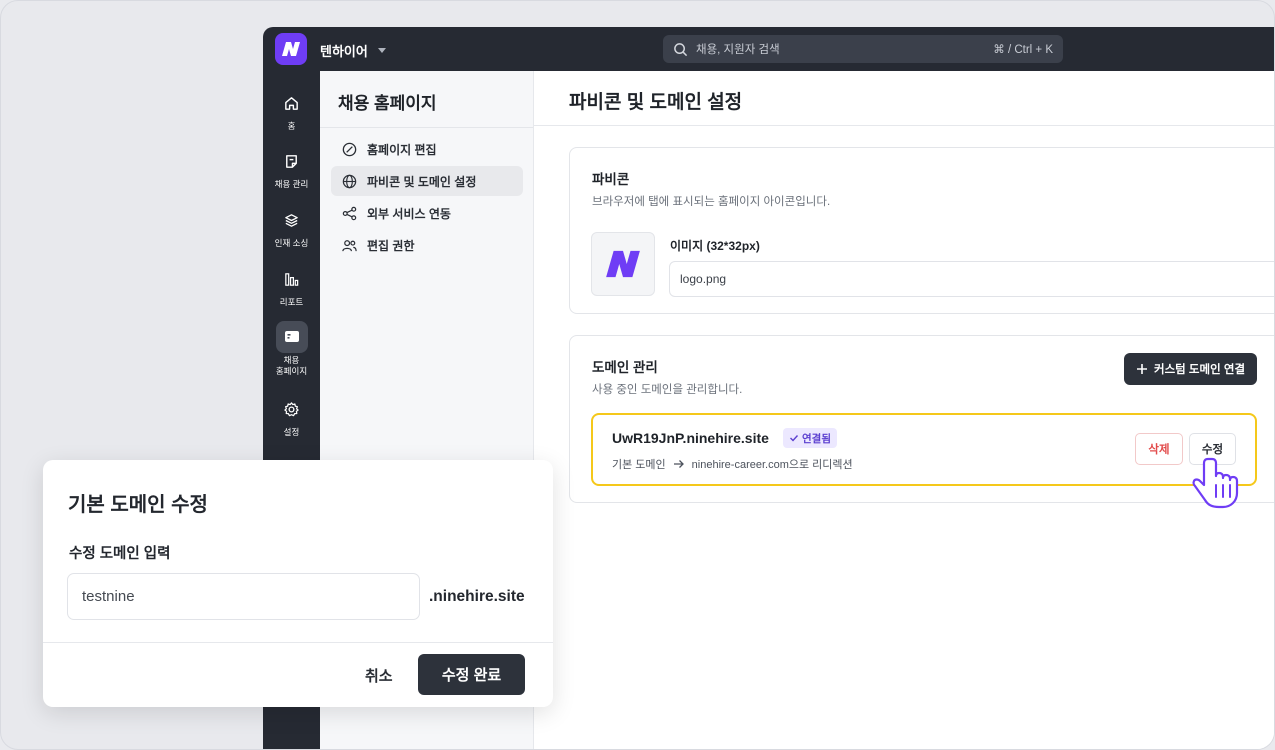  What do you see at coordinates (1142, 369) in the screenshot?
I see `plus-icon` at bounding box center [1142, 369].